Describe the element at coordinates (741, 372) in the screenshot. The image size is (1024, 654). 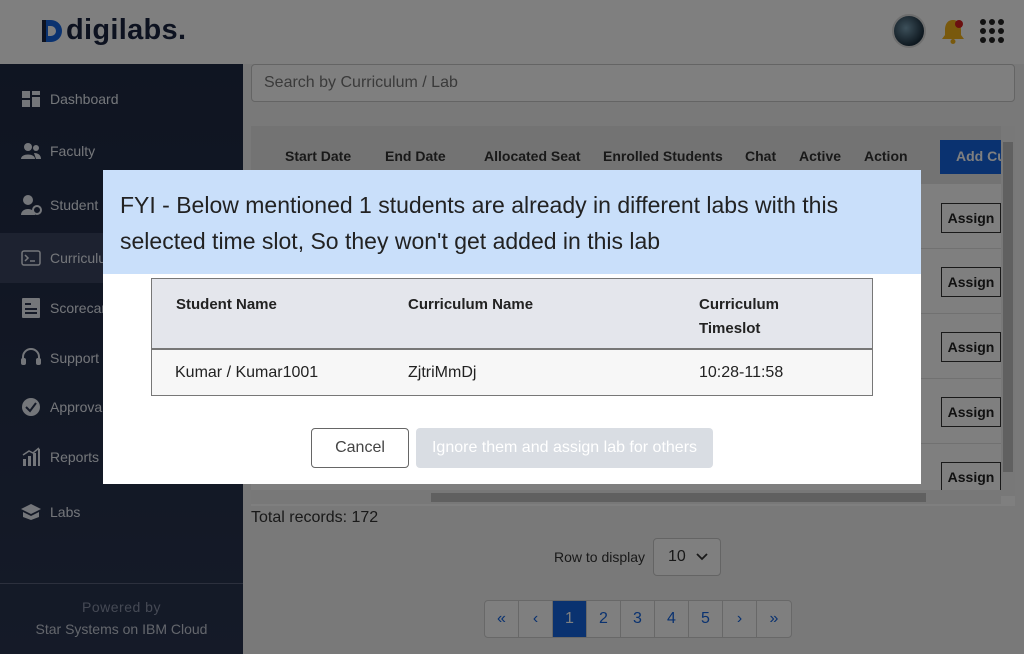
I see `timeslot-cell: 10:28-11:58` at that location.